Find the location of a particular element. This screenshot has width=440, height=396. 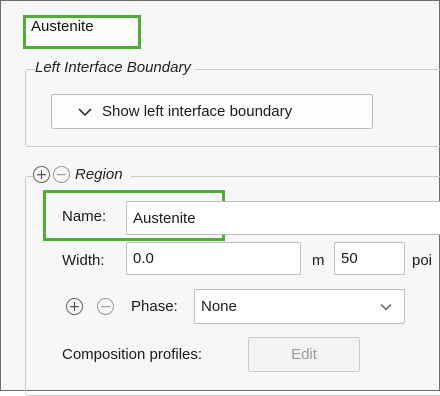

width-value: 0.0 is located at coordinates (143, 258).